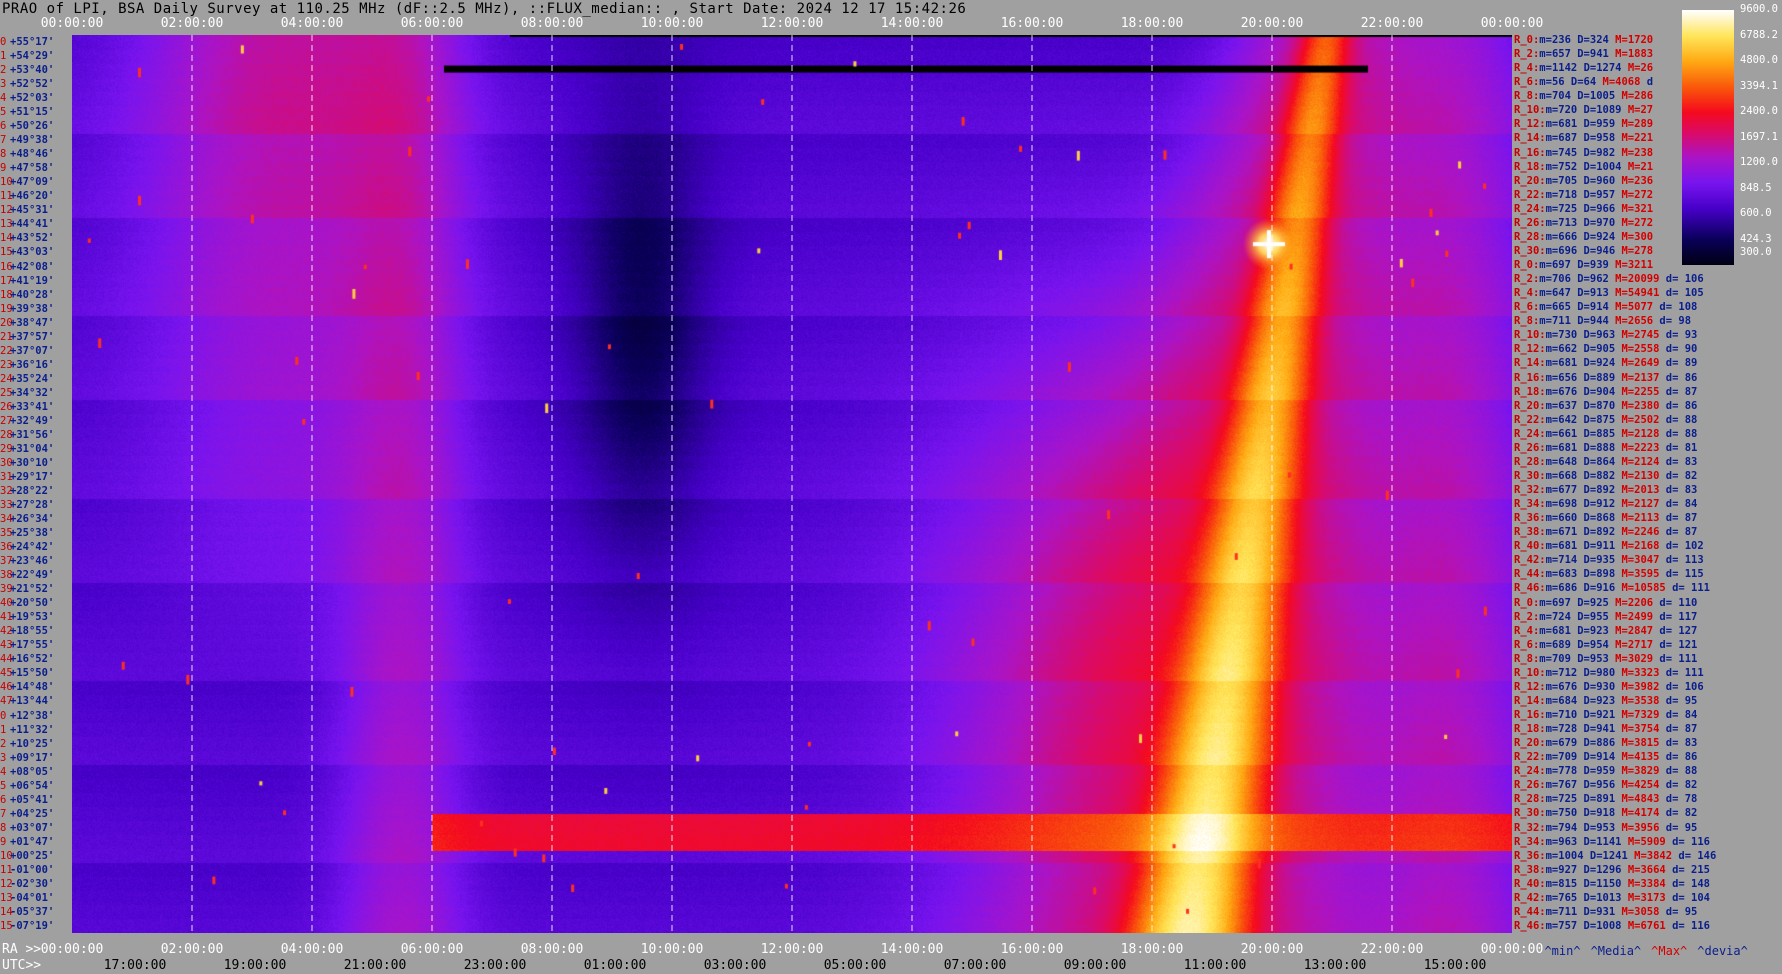 Image resolution: width=1782 pixels, height=974 pixels. Describe the element at coordinates (27, 533) in the screenshot. I see `declination-label: 35+25°38'` at that location.